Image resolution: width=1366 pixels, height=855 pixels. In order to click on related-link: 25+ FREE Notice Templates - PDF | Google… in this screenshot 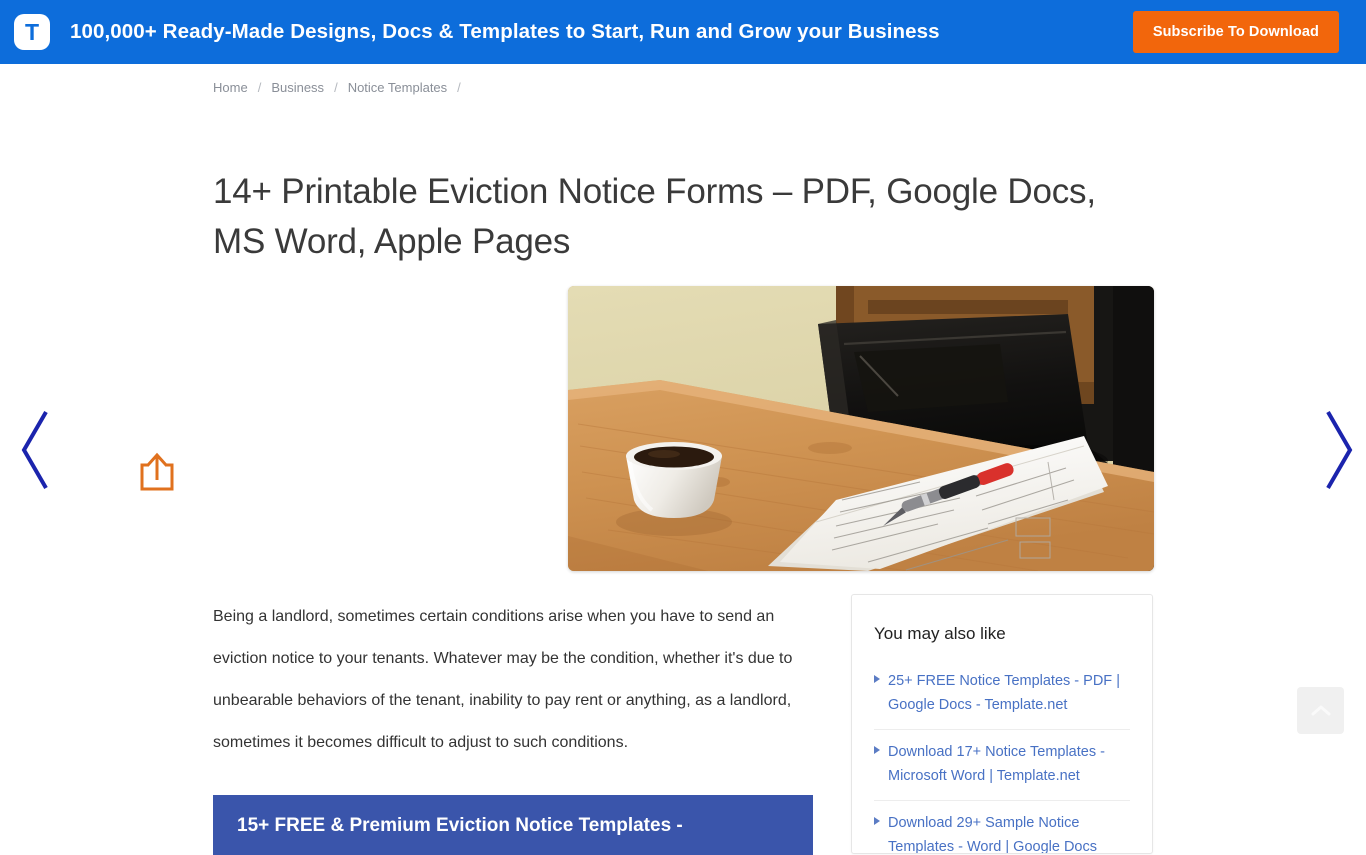, I will do `click(1009, 693)`.